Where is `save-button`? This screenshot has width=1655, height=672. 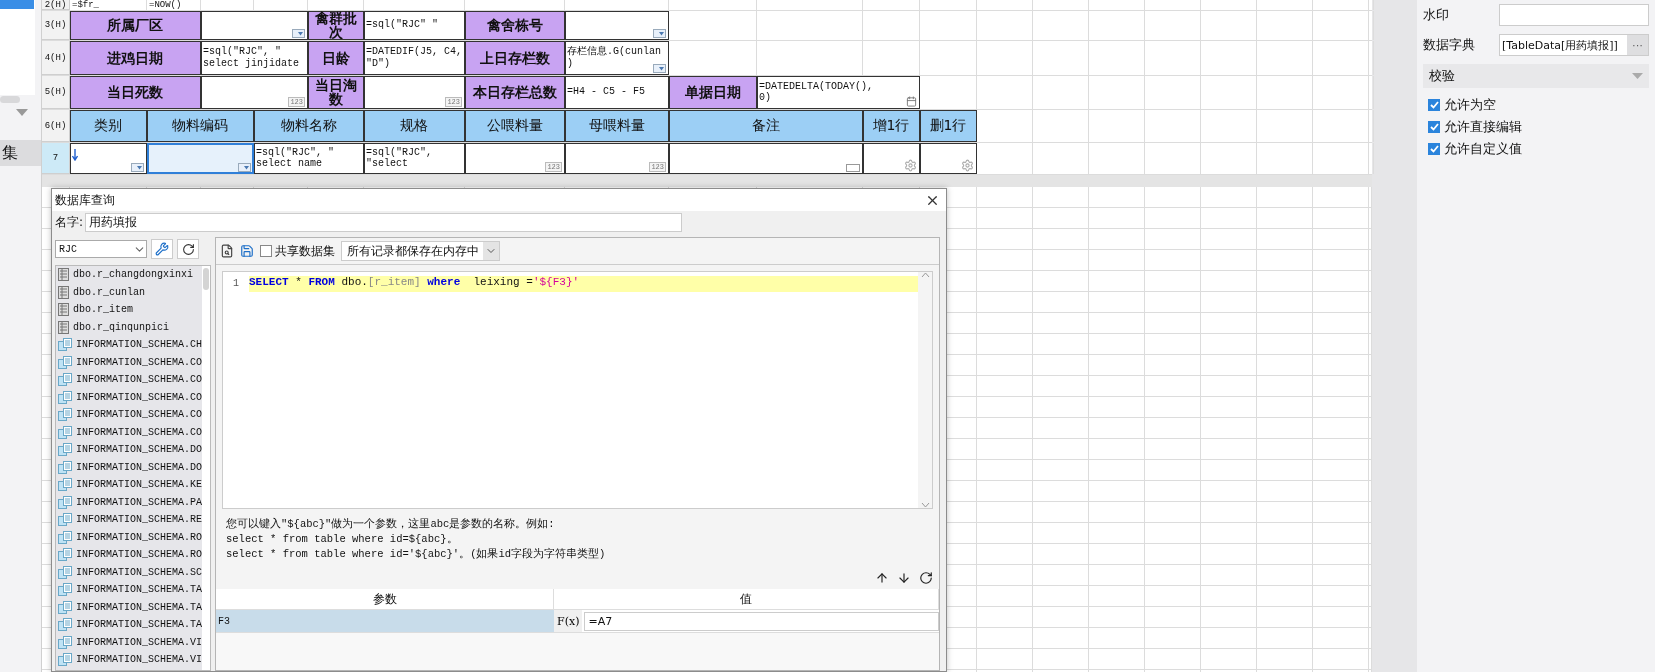 save-button is located at coordinates (247, 251).